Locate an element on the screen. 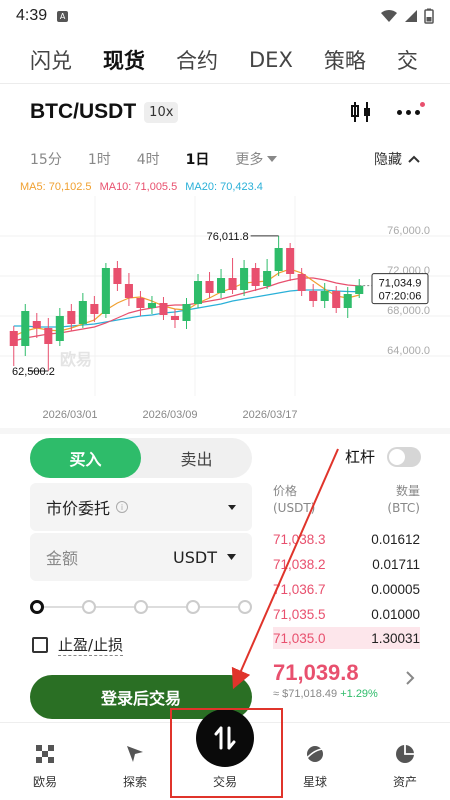  ask-qty: 0.01612 is located at coordinates (395, 539).